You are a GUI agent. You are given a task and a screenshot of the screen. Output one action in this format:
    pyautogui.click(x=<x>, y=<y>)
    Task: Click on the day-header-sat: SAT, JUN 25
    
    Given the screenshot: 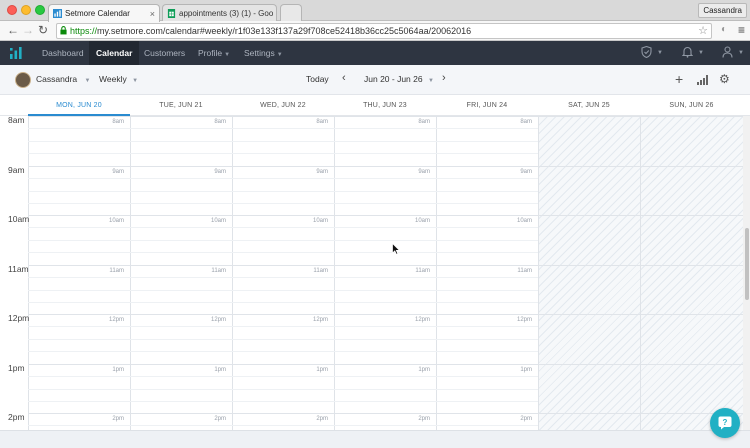 What is the action you would take?
    pyautogui.click(x=589, y=105)
    